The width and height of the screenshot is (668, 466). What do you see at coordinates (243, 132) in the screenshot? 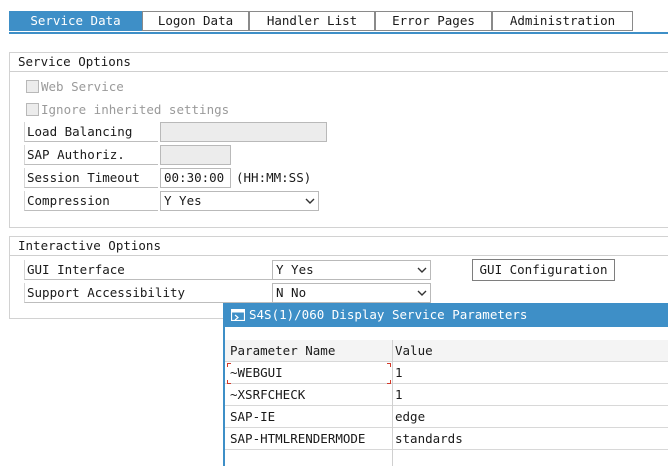
I see `load-balancing-field` at bounding box center [243, 132].